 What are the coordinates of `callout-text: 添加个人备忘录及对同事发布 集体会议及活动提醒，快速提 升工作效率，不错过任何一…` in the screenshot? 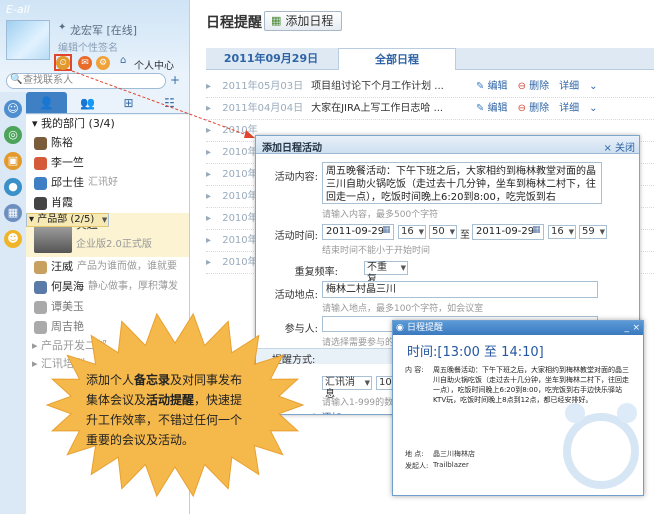 It's located at (174, 410).